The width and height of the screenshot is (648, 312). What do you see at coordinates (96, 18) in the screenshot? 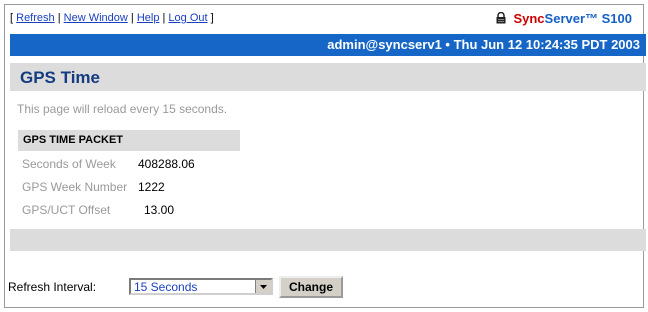
I see `new-window-link: New Window` at bounding box center [96, 18].